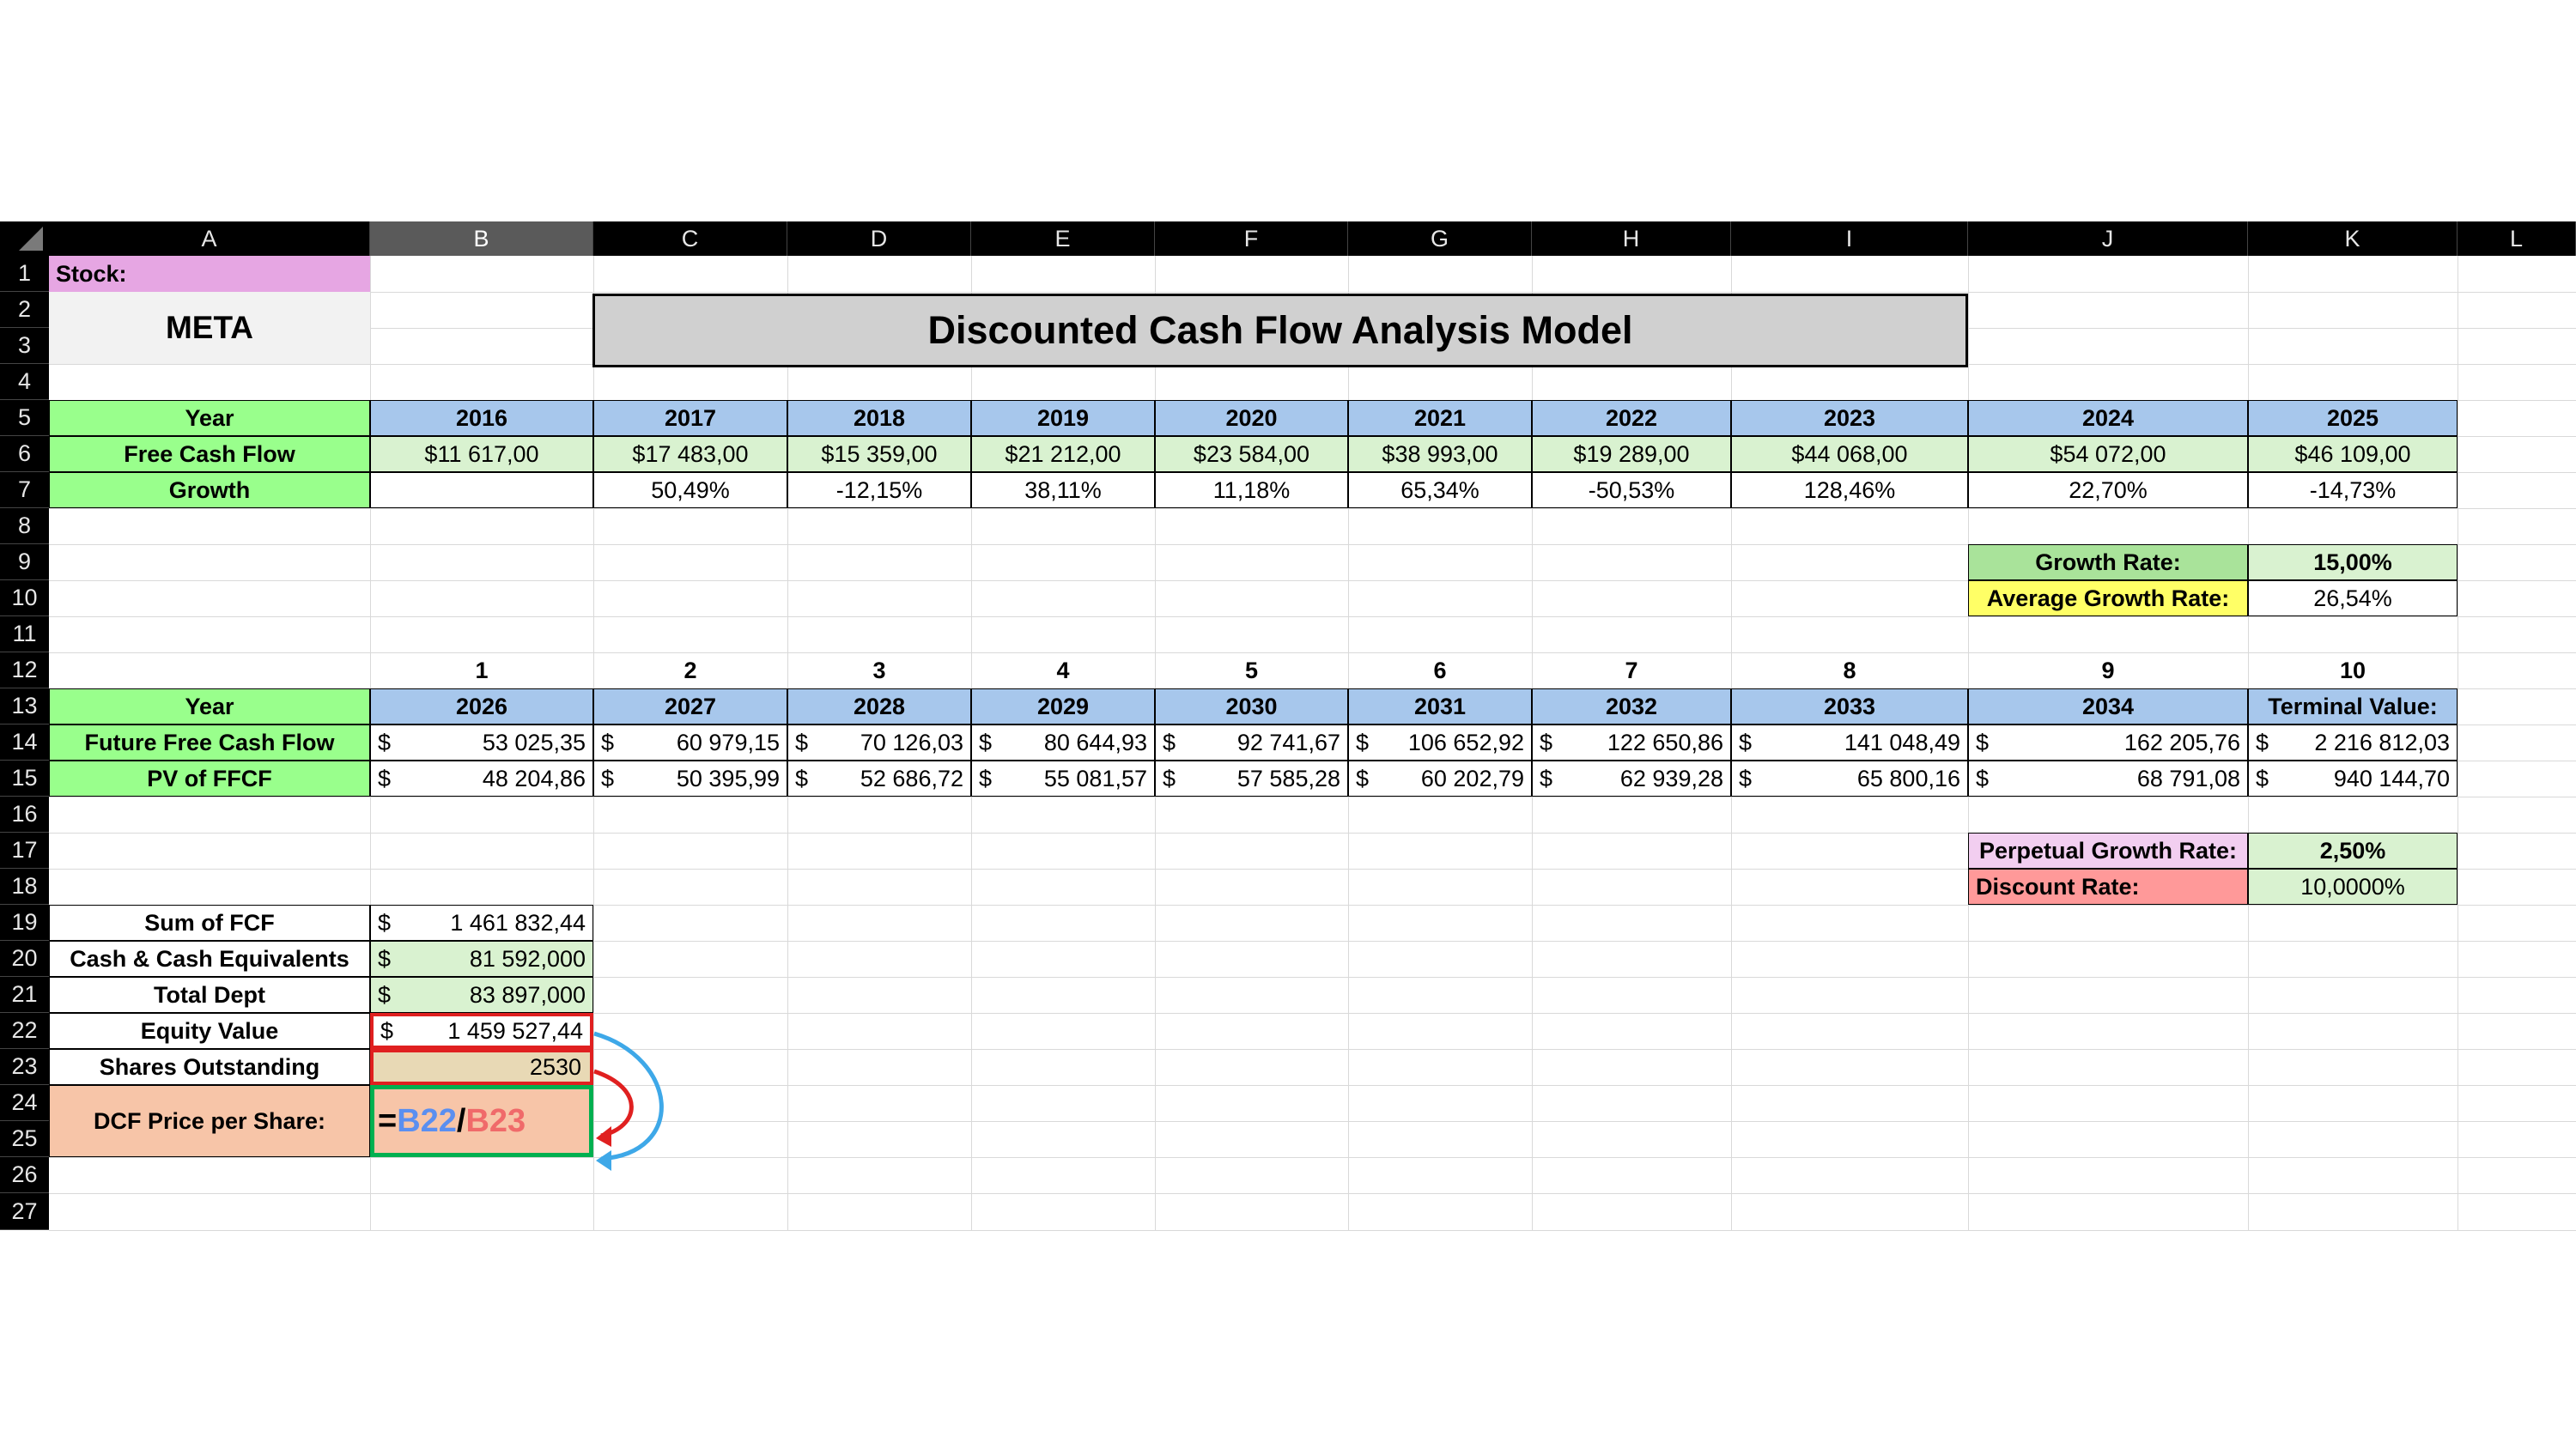 Image resolution: width=2576 pixels, height=1449 pixels. What do you see at coordinates (1312, 1230) in the screenshot?
I see `gridline` at bounding box center [1312, 1230].